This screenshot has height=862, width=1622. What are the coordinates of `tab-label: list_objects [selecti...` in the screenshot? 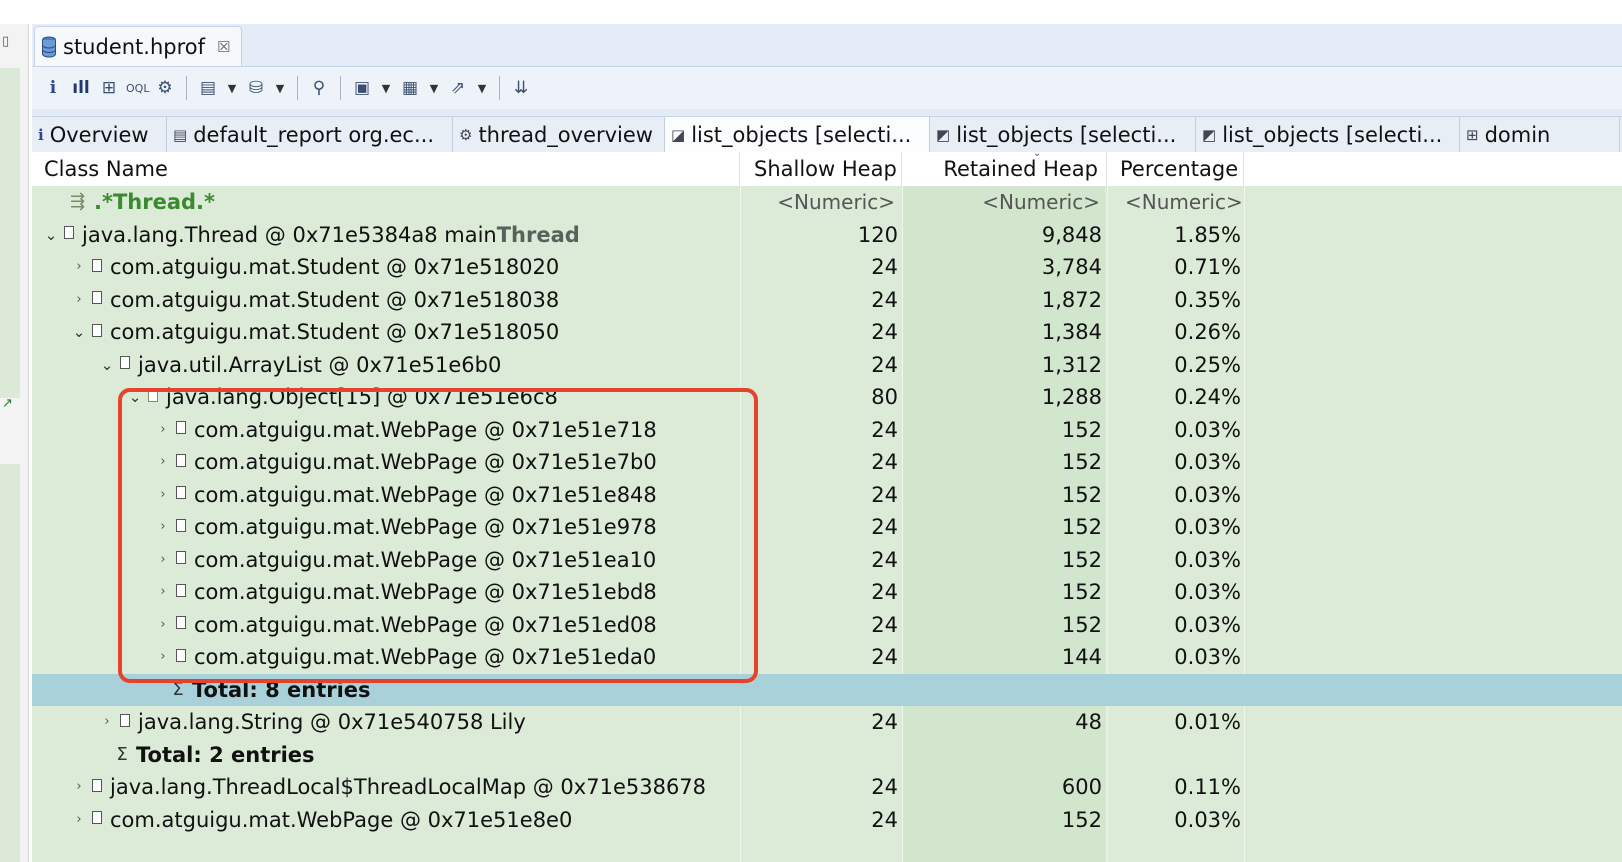 It's located at (801, 134).